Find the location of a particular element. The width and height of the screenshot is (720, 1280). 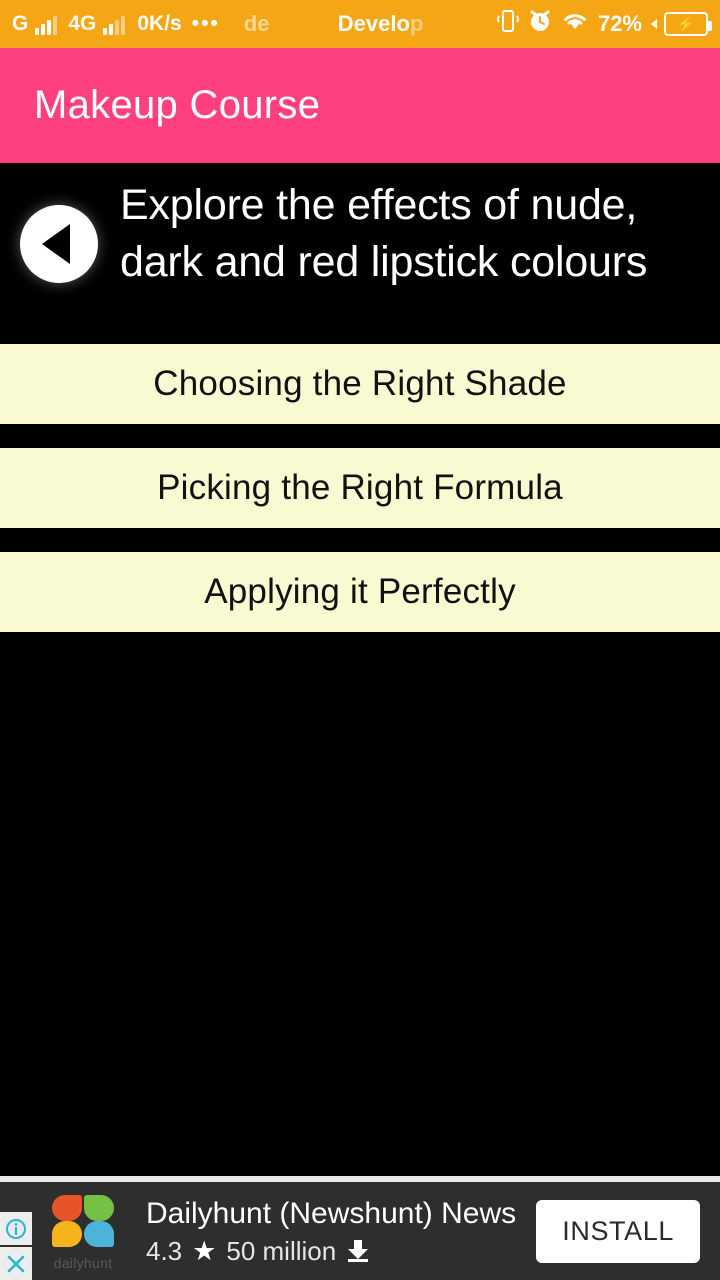

battery-percent-label: 72% is located at coordinates (619, 23).